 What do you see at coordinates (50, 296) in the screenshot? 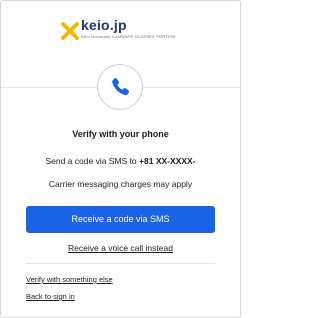
I see `back-to-sign-in-link: Back to sign in` at bounding box center [50, 296].